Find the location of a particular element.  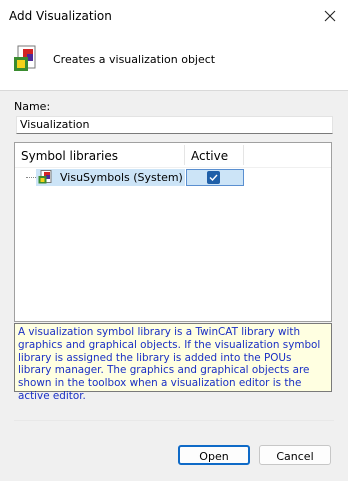

visualization-icon is located at coordinates (25, 58).